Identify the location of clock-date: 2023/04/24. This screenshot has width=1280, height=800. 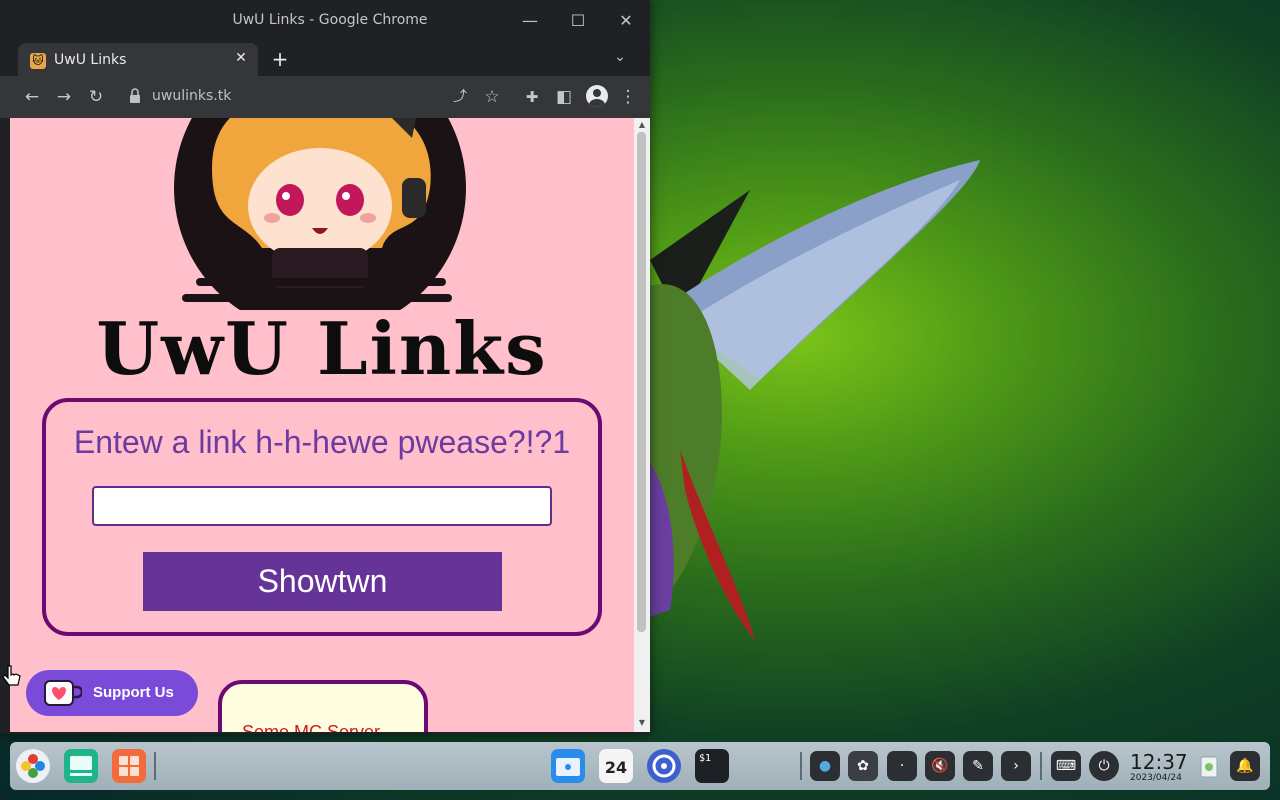
(1156, 778).